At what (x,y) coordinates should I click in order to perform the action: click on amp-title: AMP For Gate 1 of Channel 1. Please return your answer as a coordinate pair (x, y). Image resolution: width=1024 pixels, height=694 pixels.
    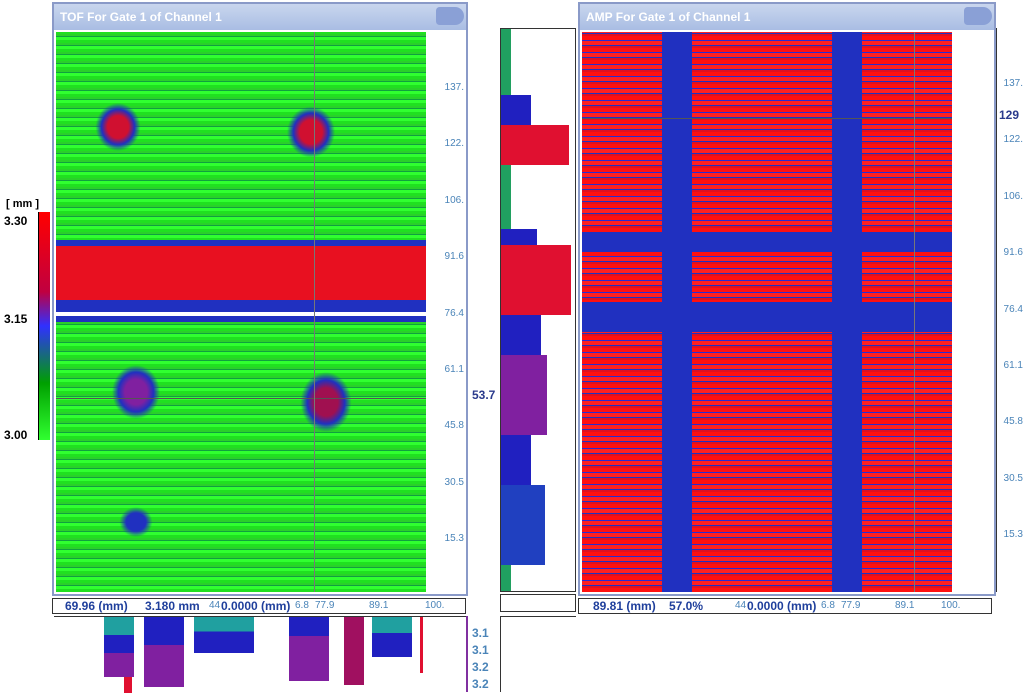
    Looking at the image, I should click on (668, 17).